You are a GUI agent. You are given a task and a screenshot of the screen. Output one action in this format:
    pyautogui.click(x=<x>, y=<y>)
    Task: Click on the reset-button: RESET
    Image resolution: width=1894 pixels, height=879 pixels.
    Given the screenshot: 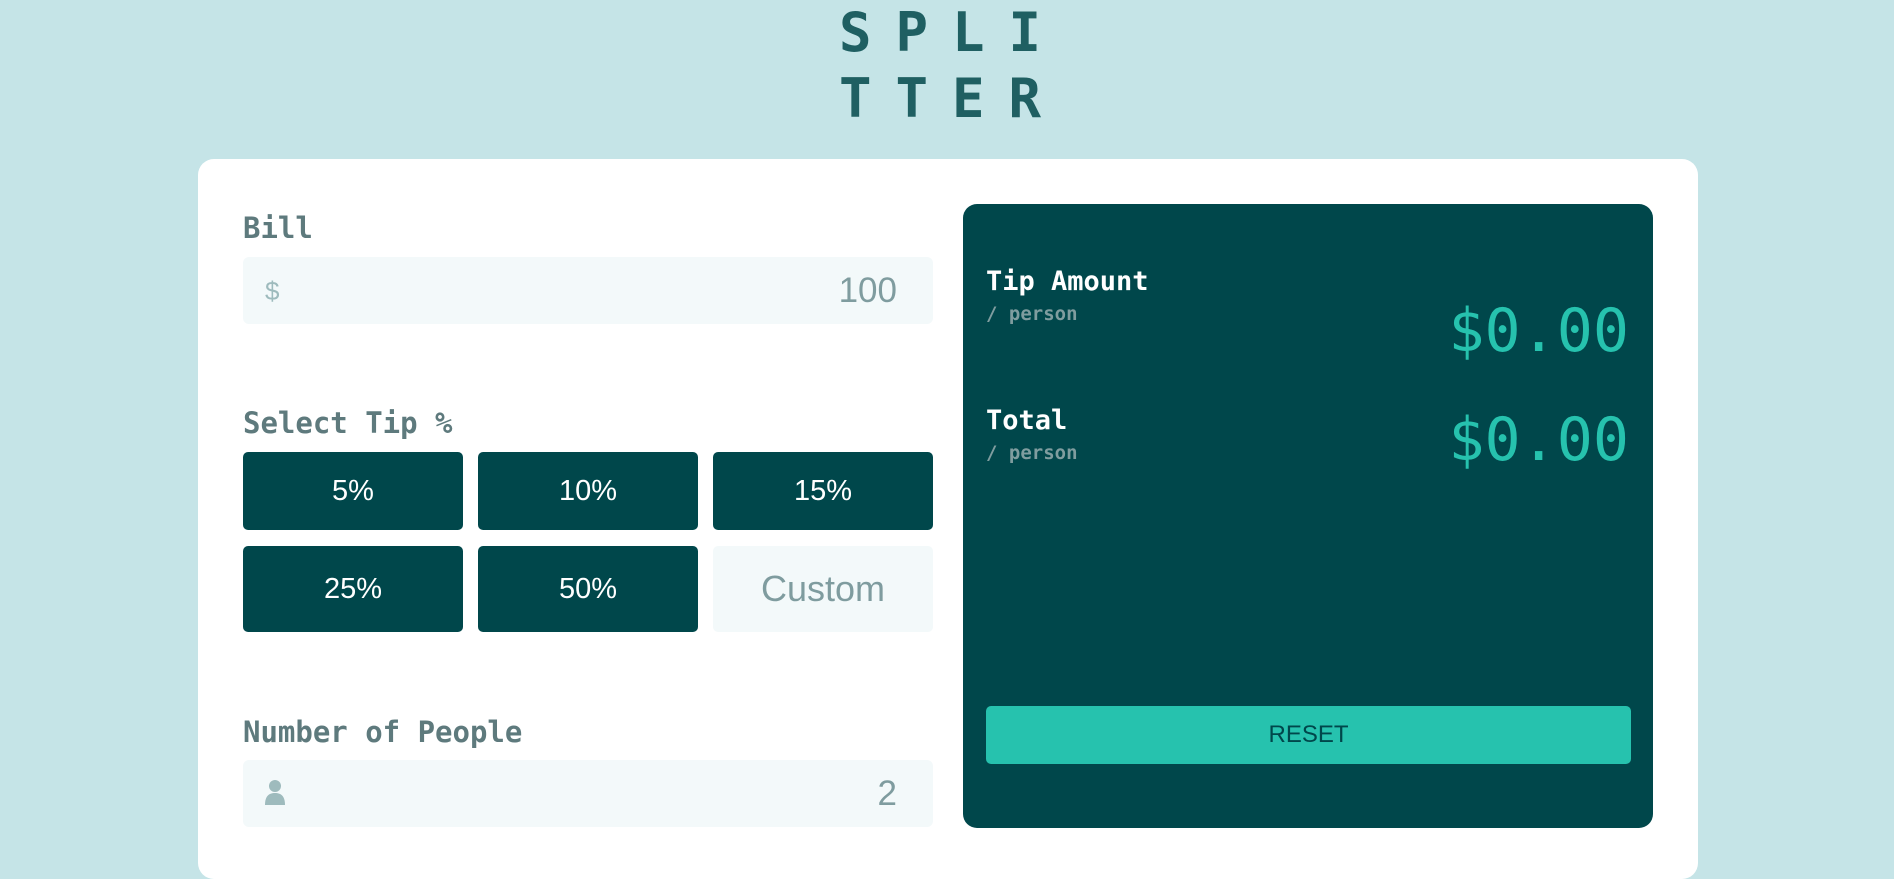 What is the action you would take?
    pyautogui.click(x=1308, y=735)
    